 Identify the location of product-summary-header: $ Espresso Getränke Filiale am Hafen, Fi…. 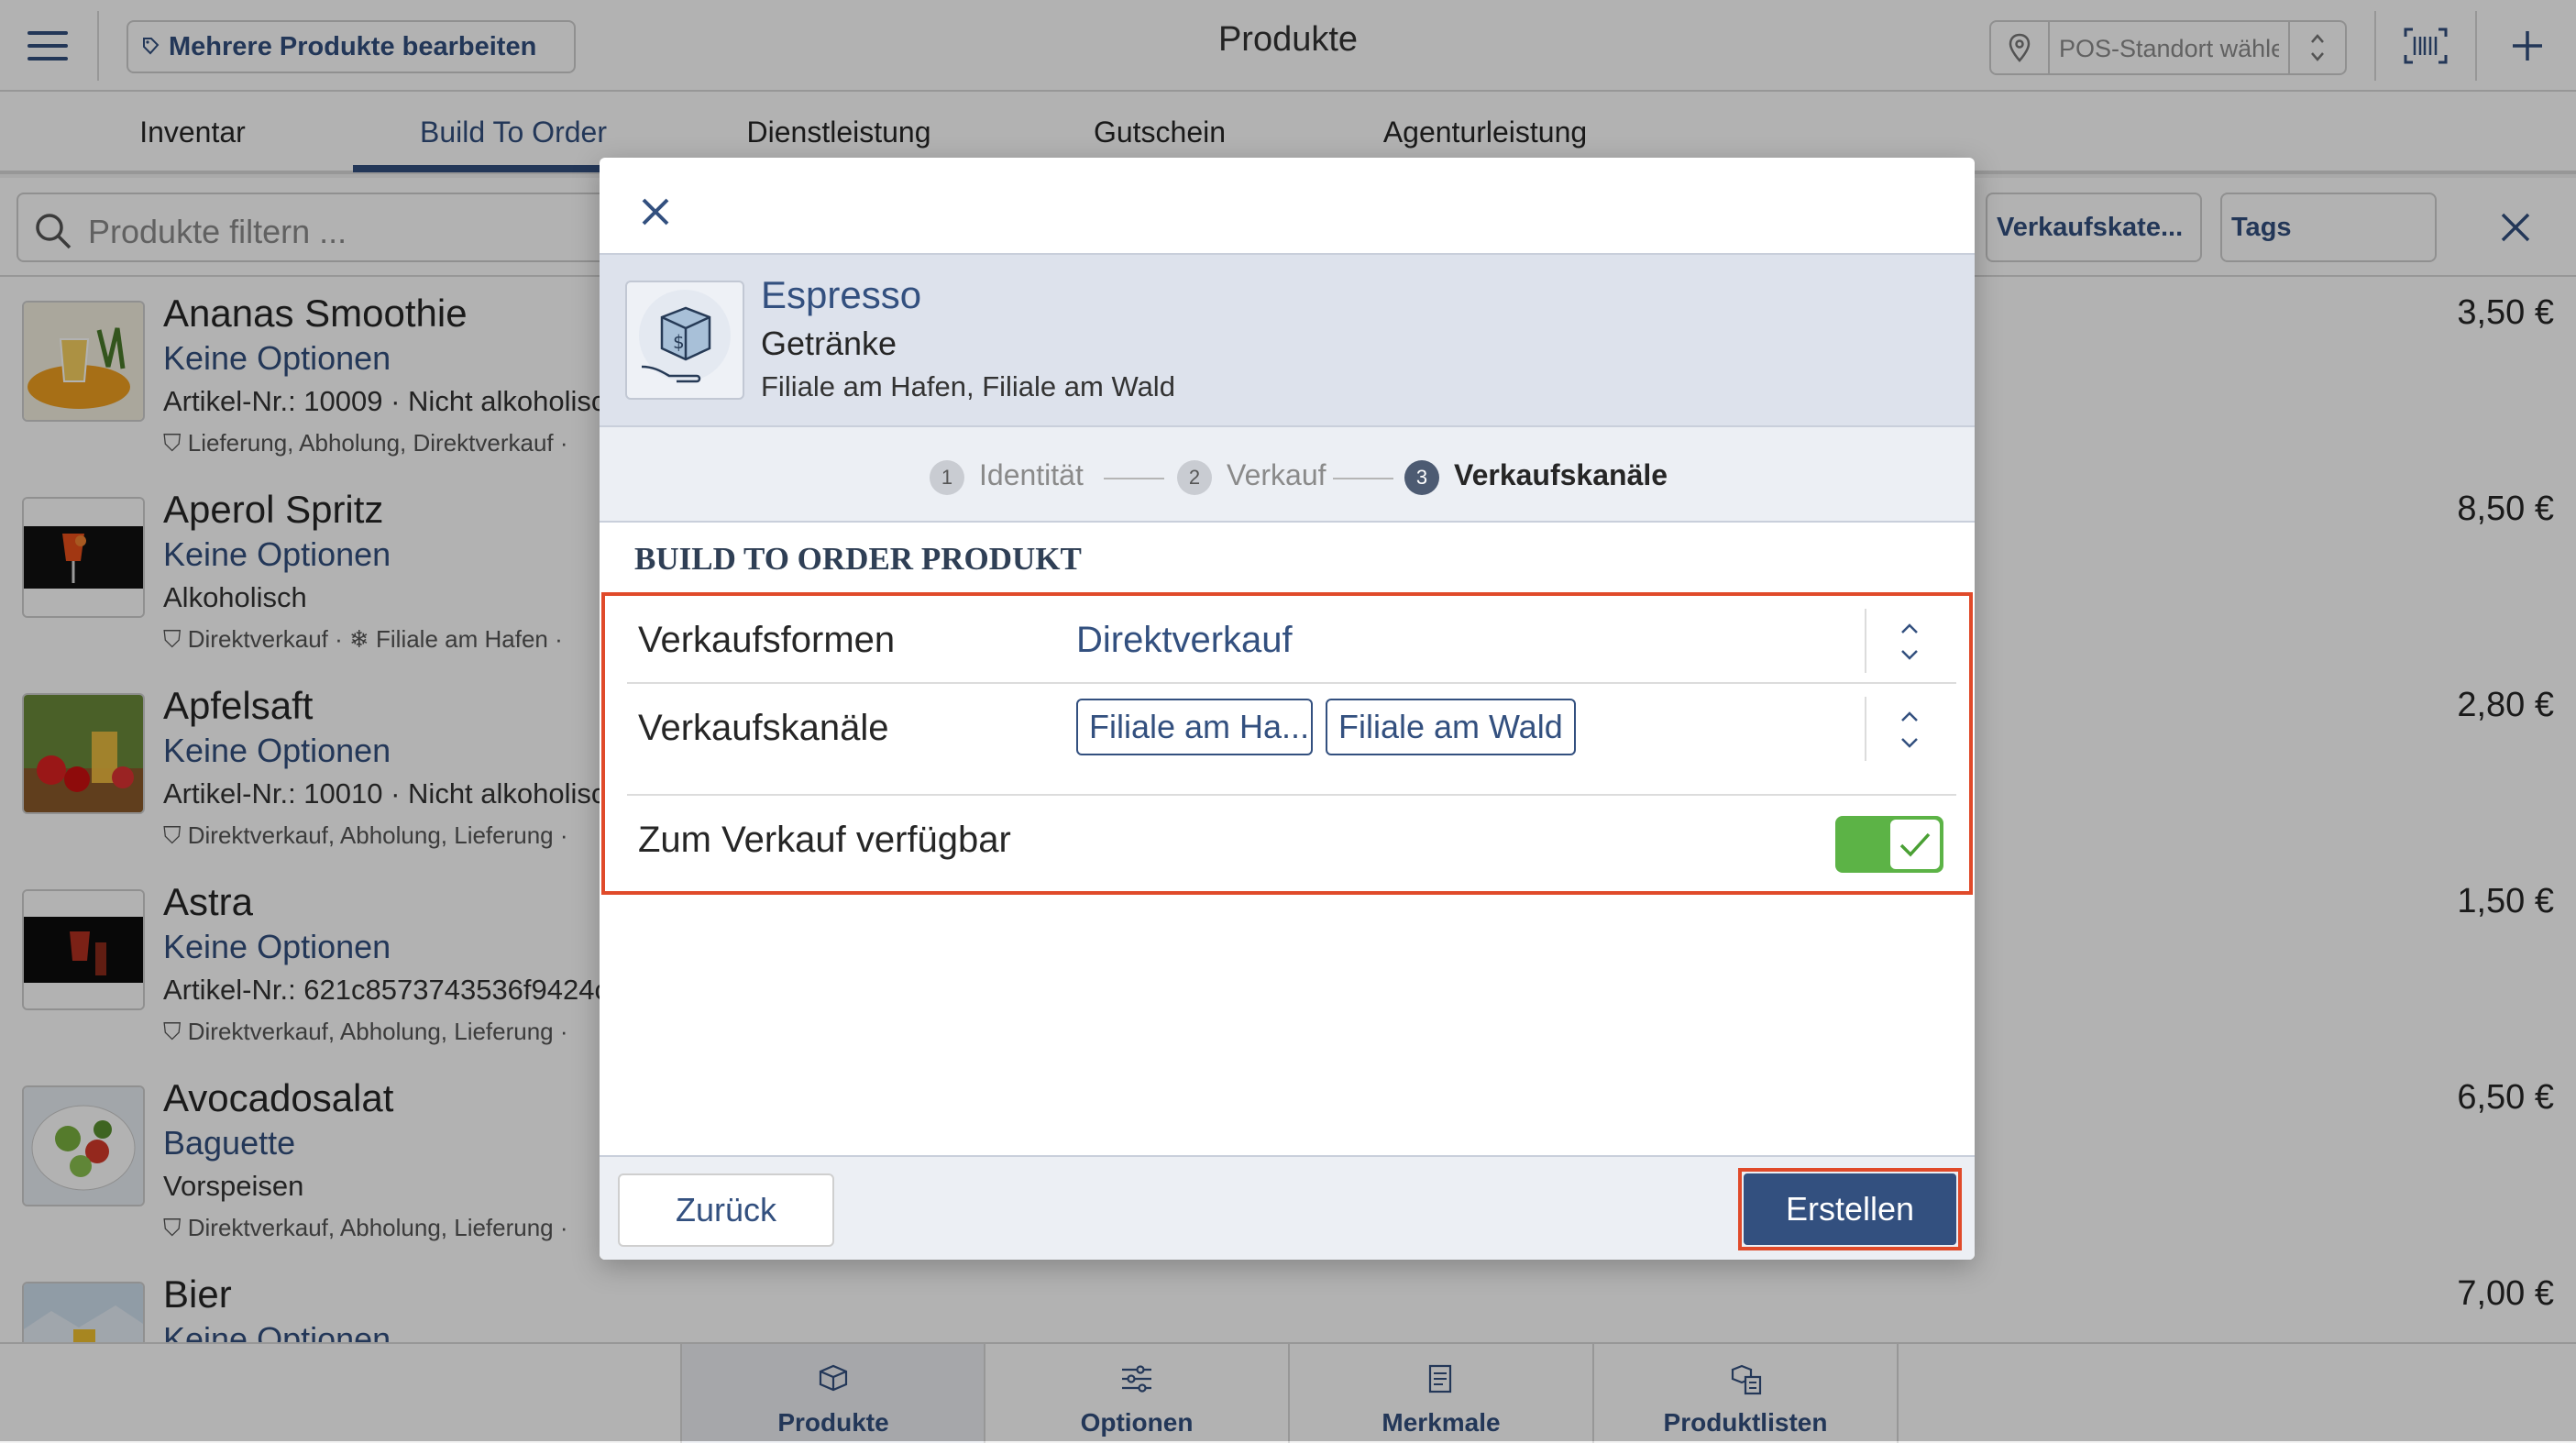
(1287, 340).